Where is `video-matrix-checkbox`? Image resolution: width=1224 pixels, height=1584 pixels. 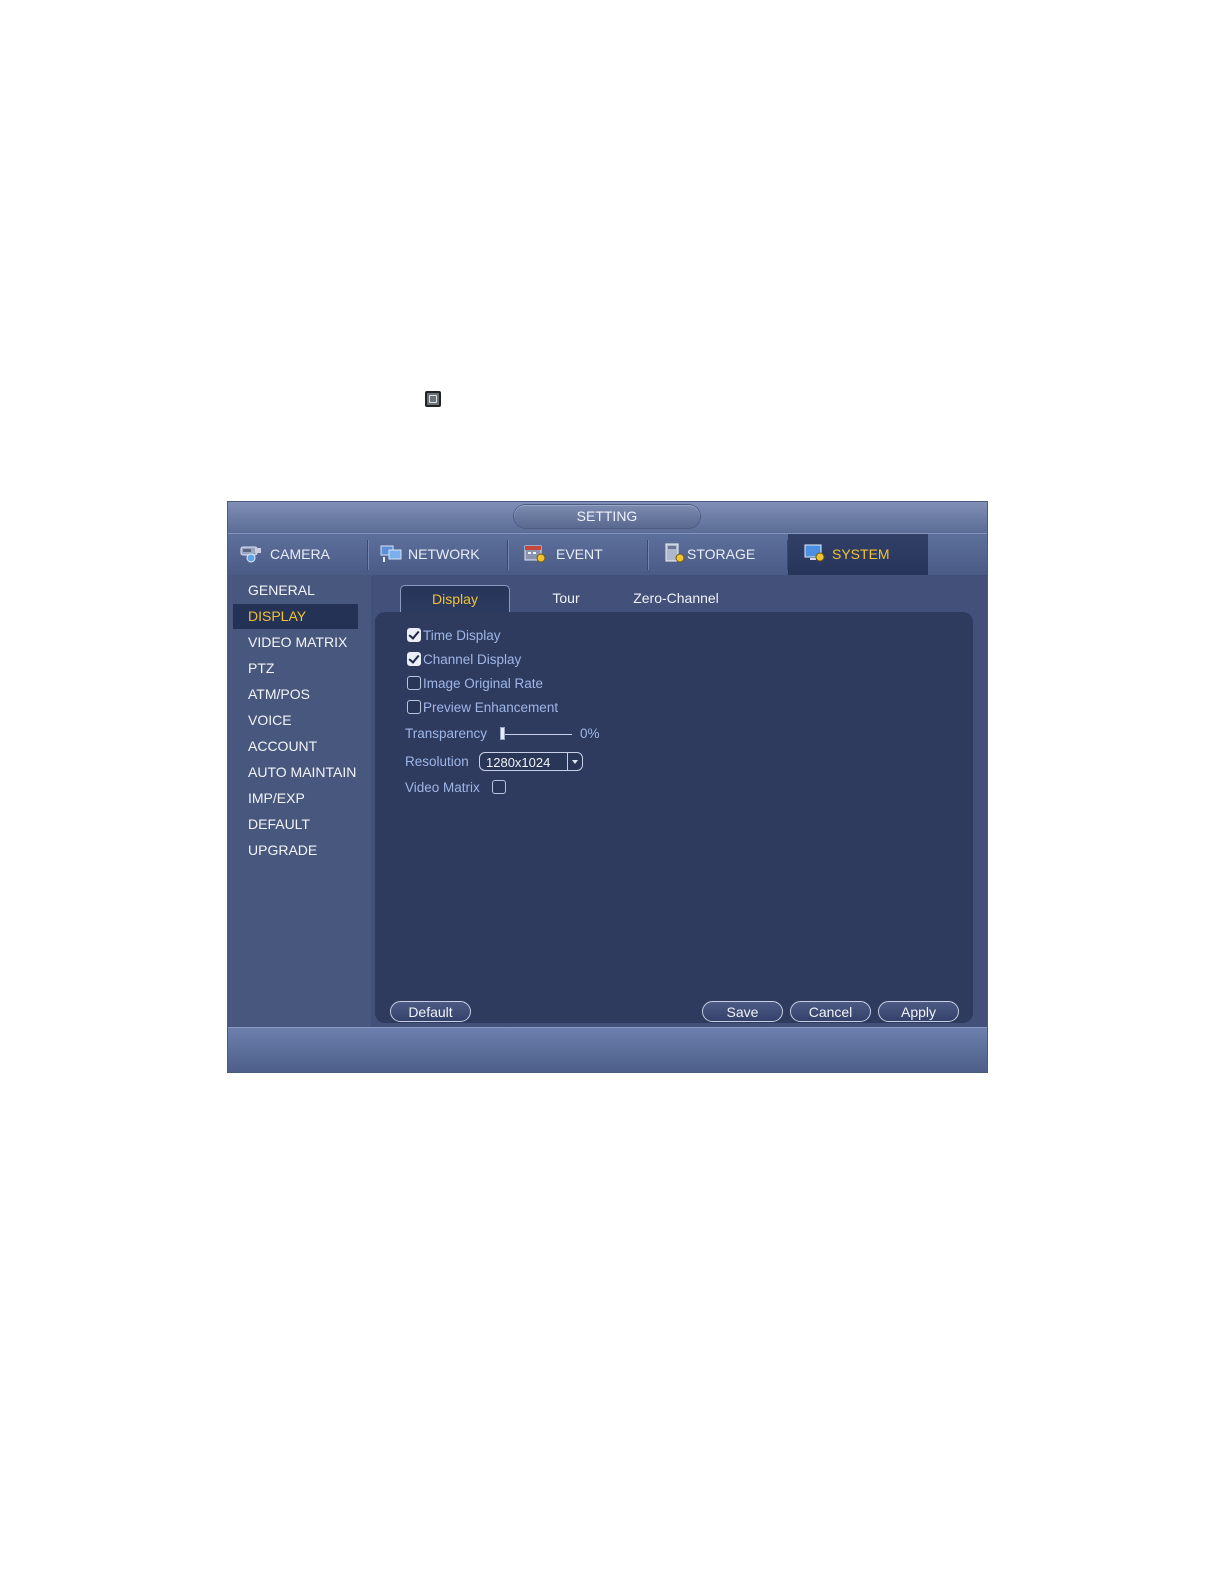 video-matrix-checkbox is located at coordinates (499, 787).